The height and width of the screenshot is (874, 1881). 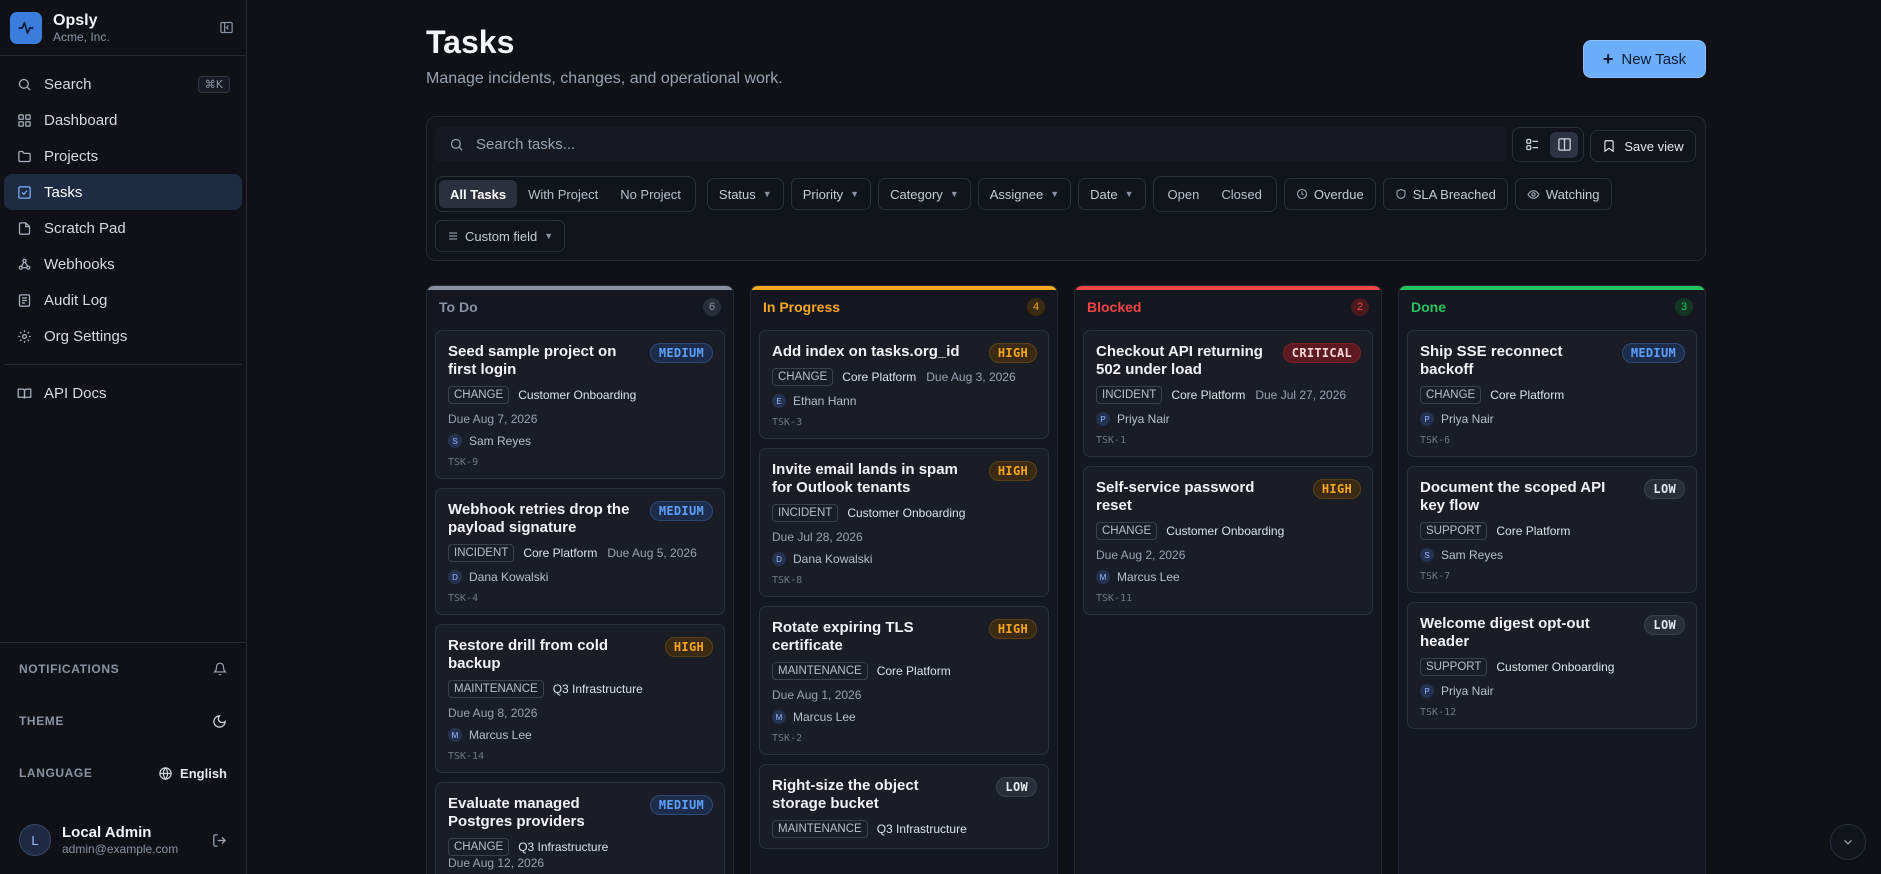 What do you see at coordinates (479, 847) in the screenshot?
I see `category-badge: CHANGE` at bounding box center [479, 847].